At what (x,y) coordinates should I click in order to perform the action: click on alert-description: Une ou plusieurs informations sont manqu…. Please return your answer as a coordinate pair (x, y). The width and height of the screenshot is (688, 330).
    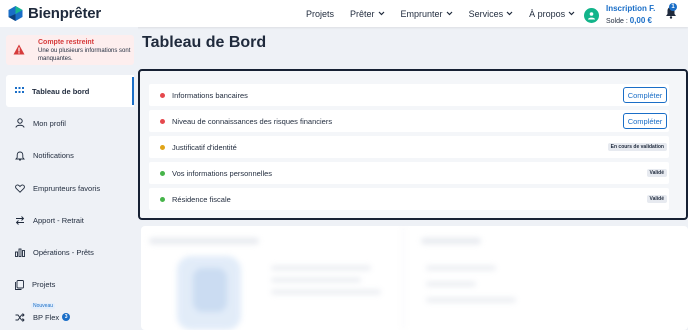
    Looking at the image, I should click on (84, 55).